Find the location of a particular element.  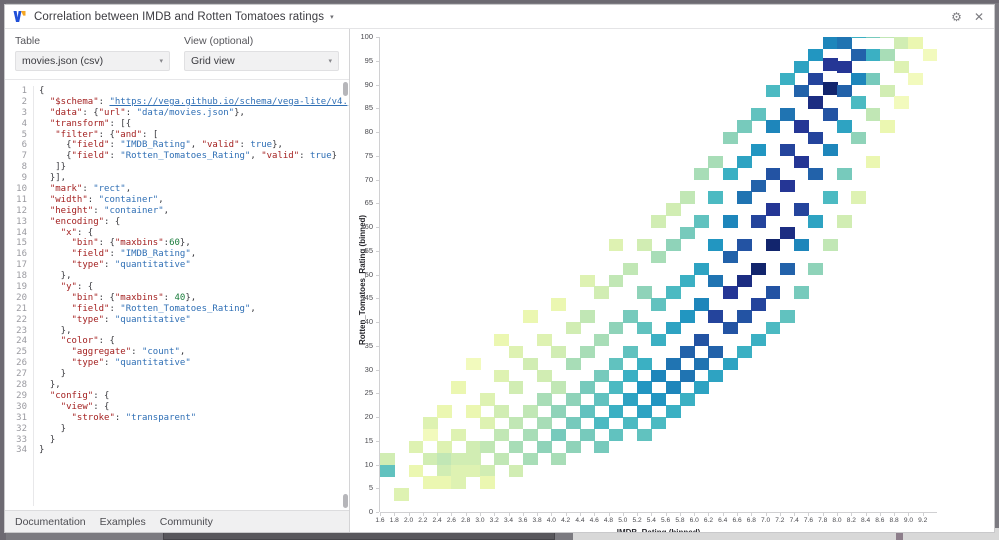

code-line: "field": "Rotten_Tomatoes_Rating", is located at coordinates (194, 309).